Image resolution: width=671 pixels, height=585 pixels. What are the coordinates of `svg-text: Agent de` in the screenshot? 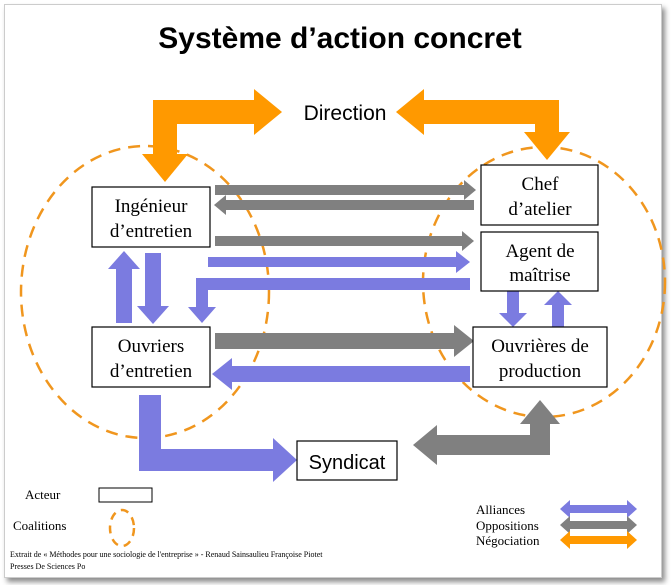 It's located at (539, 251).